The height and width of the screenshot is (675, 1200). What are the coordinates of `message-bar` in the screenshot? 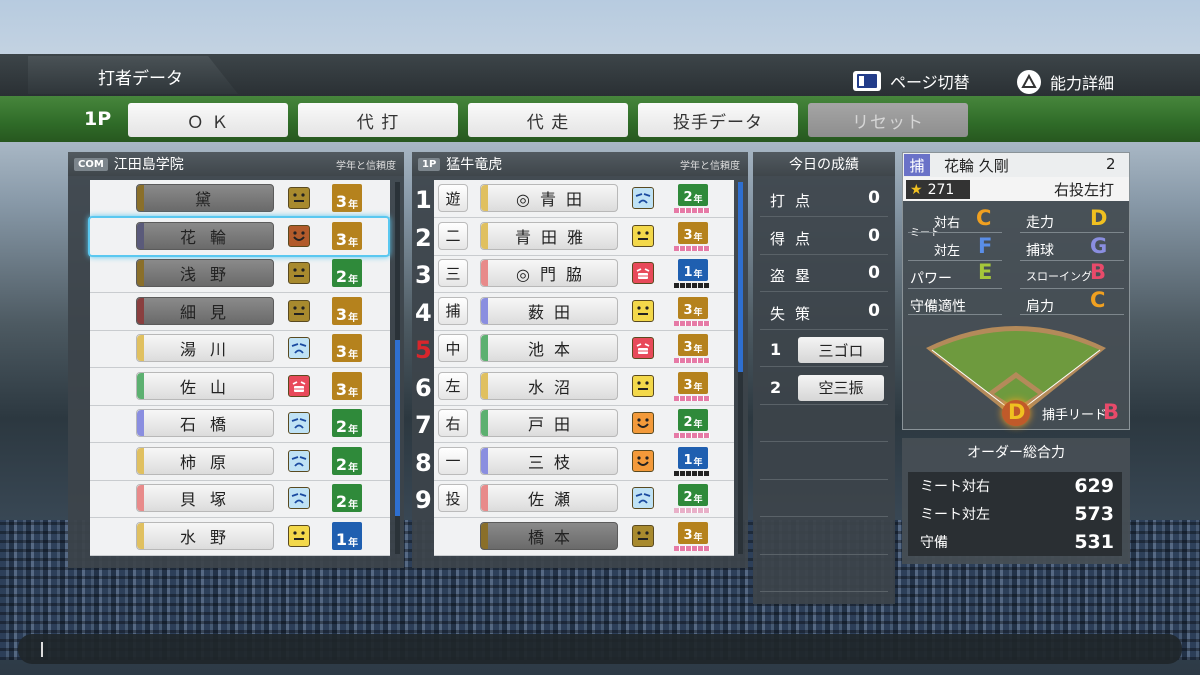 It's located at (600, 649).